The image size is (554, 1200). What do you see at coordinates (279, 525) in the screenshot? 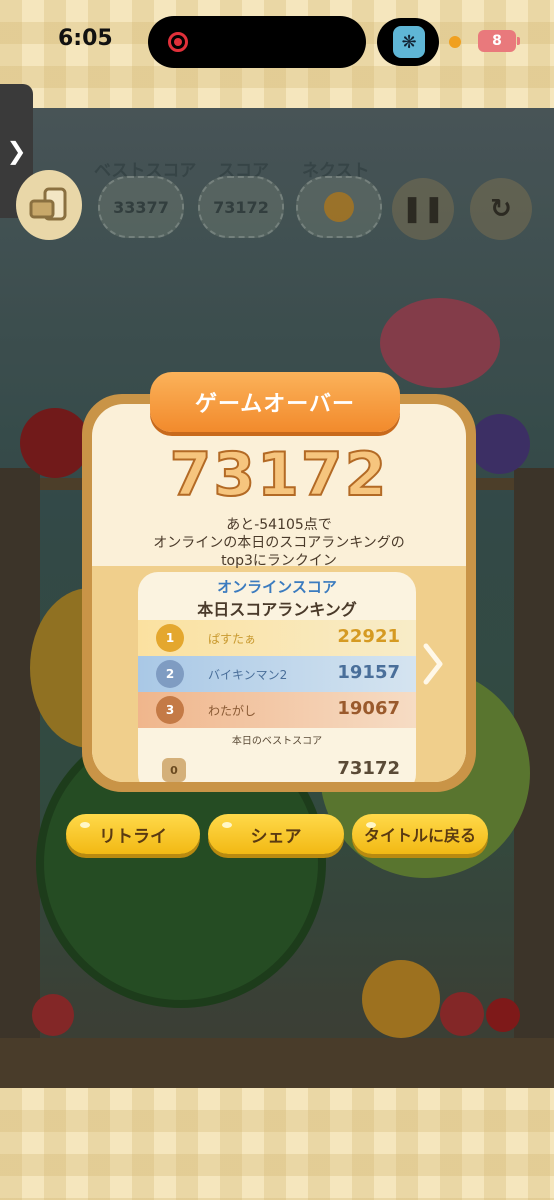
I see `remaining-points: あと-54105点で` at bounding box center [279, 525].